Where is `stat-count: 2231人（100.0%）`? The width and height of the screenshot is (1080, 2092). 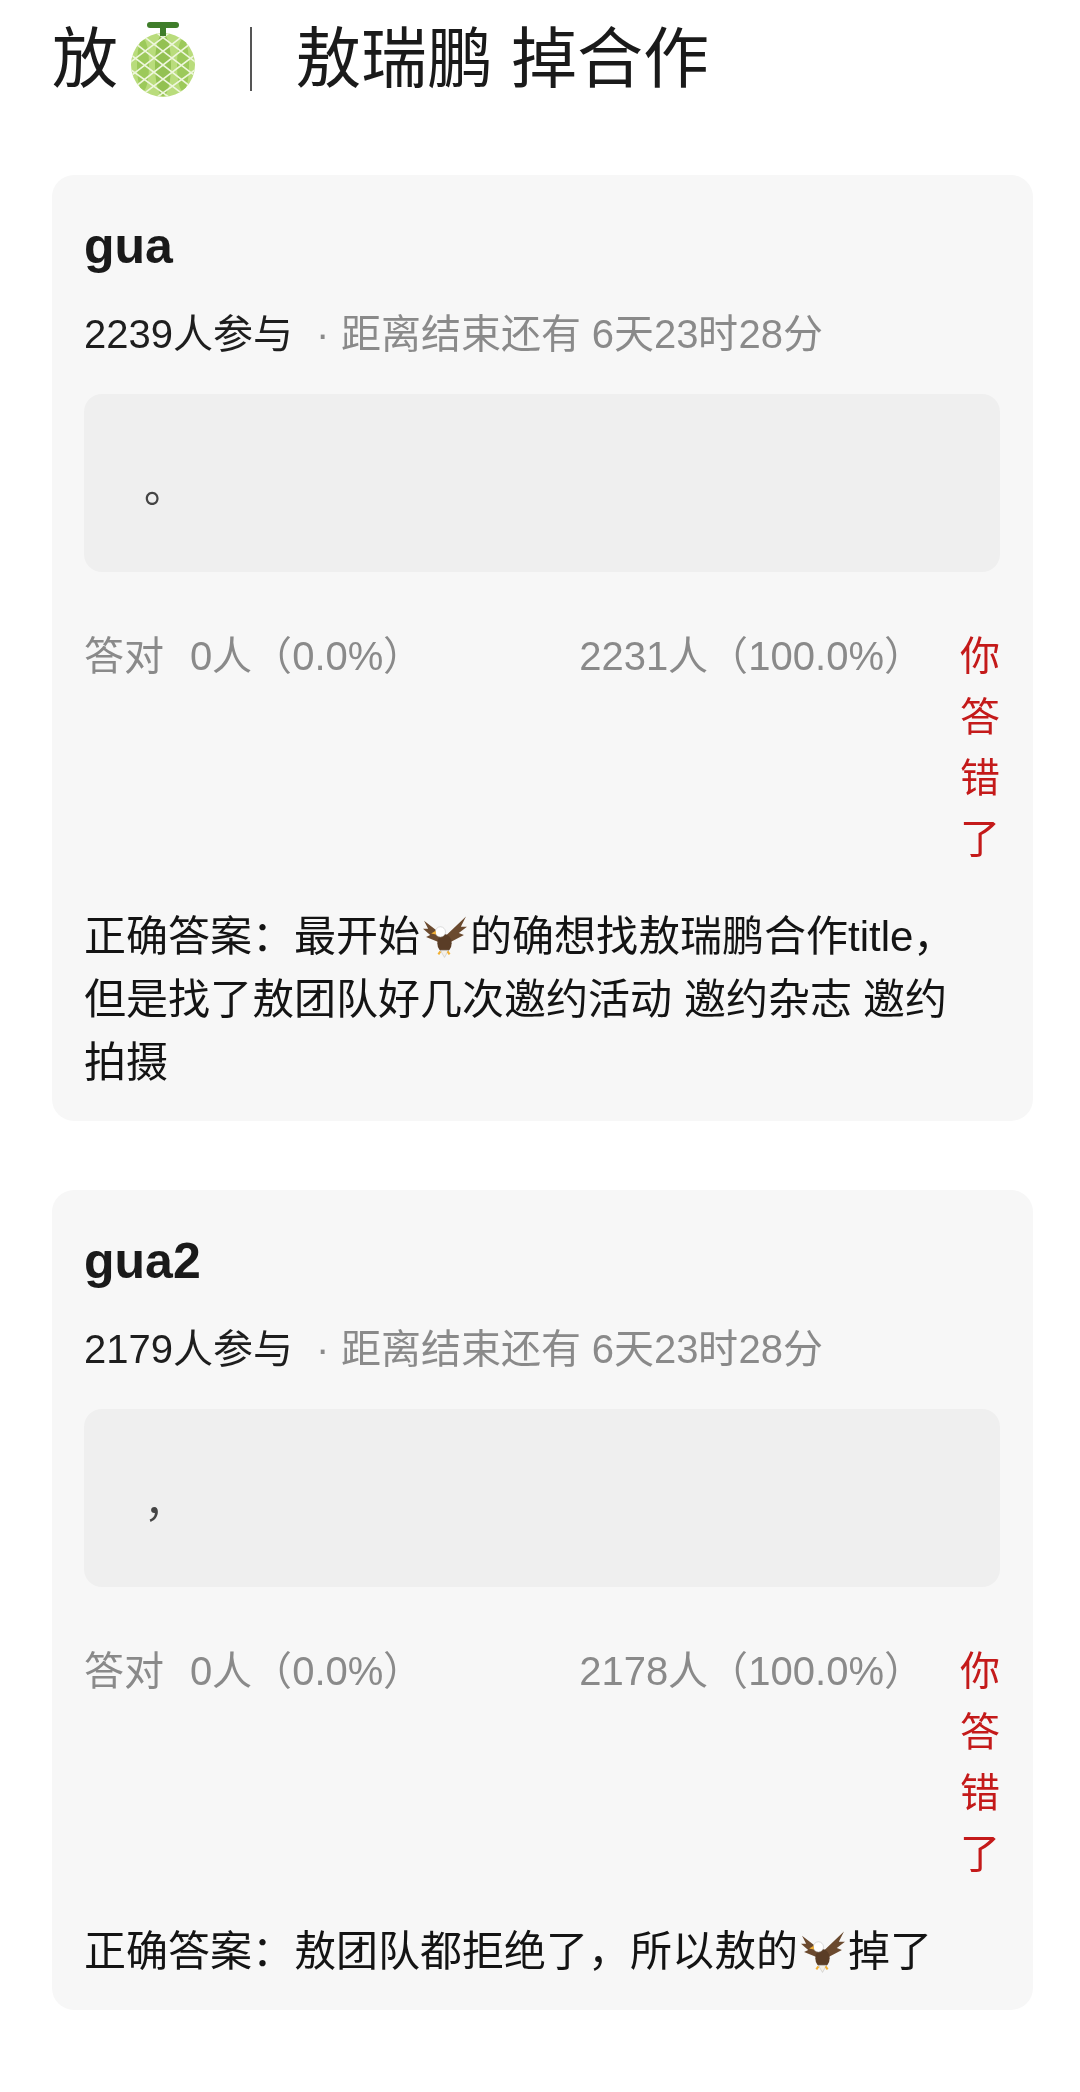
stat-count: 2231人（100.0%） is located at coordinates (751, 656).